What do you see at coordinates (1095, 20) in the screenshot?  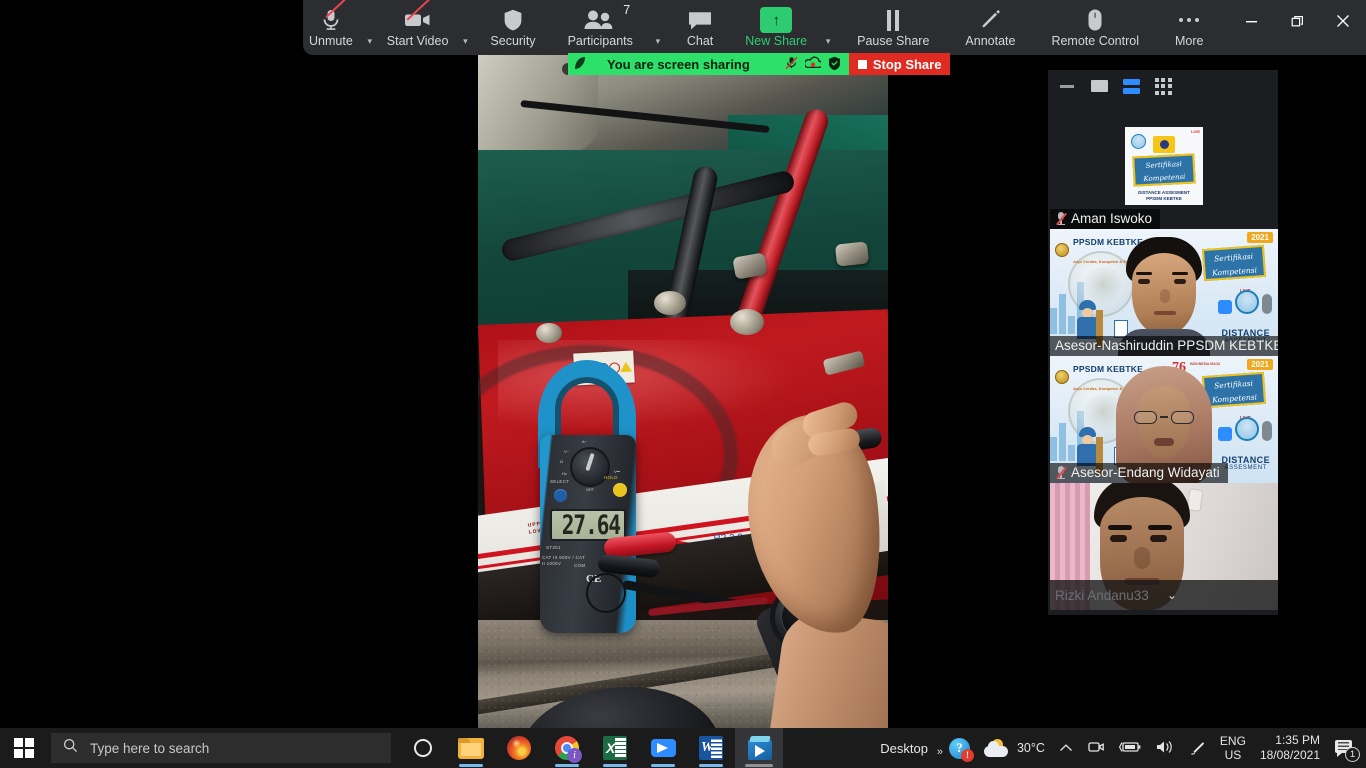 I see `mouse-icon` at bounding box center [1095, 20].